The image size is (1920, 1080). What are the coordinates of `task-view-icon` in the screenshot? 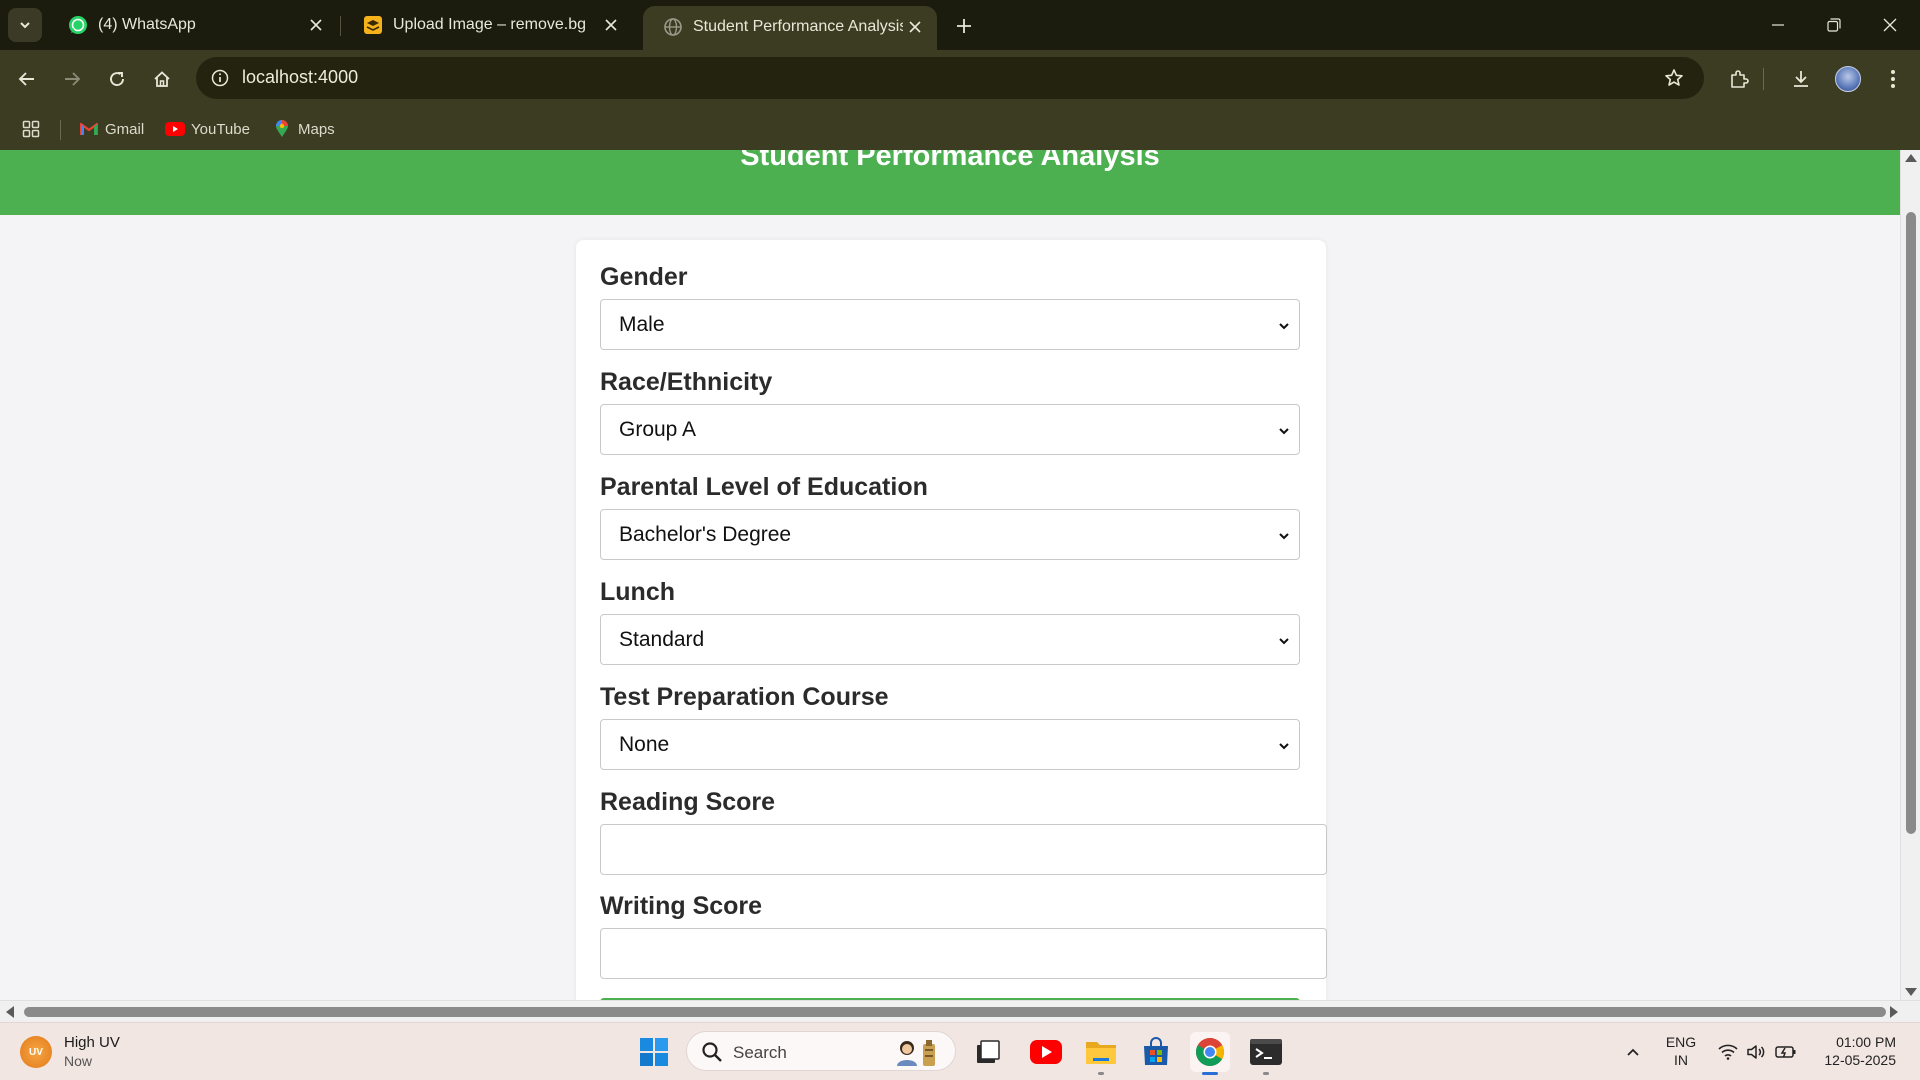 It's located at (988, 1051).